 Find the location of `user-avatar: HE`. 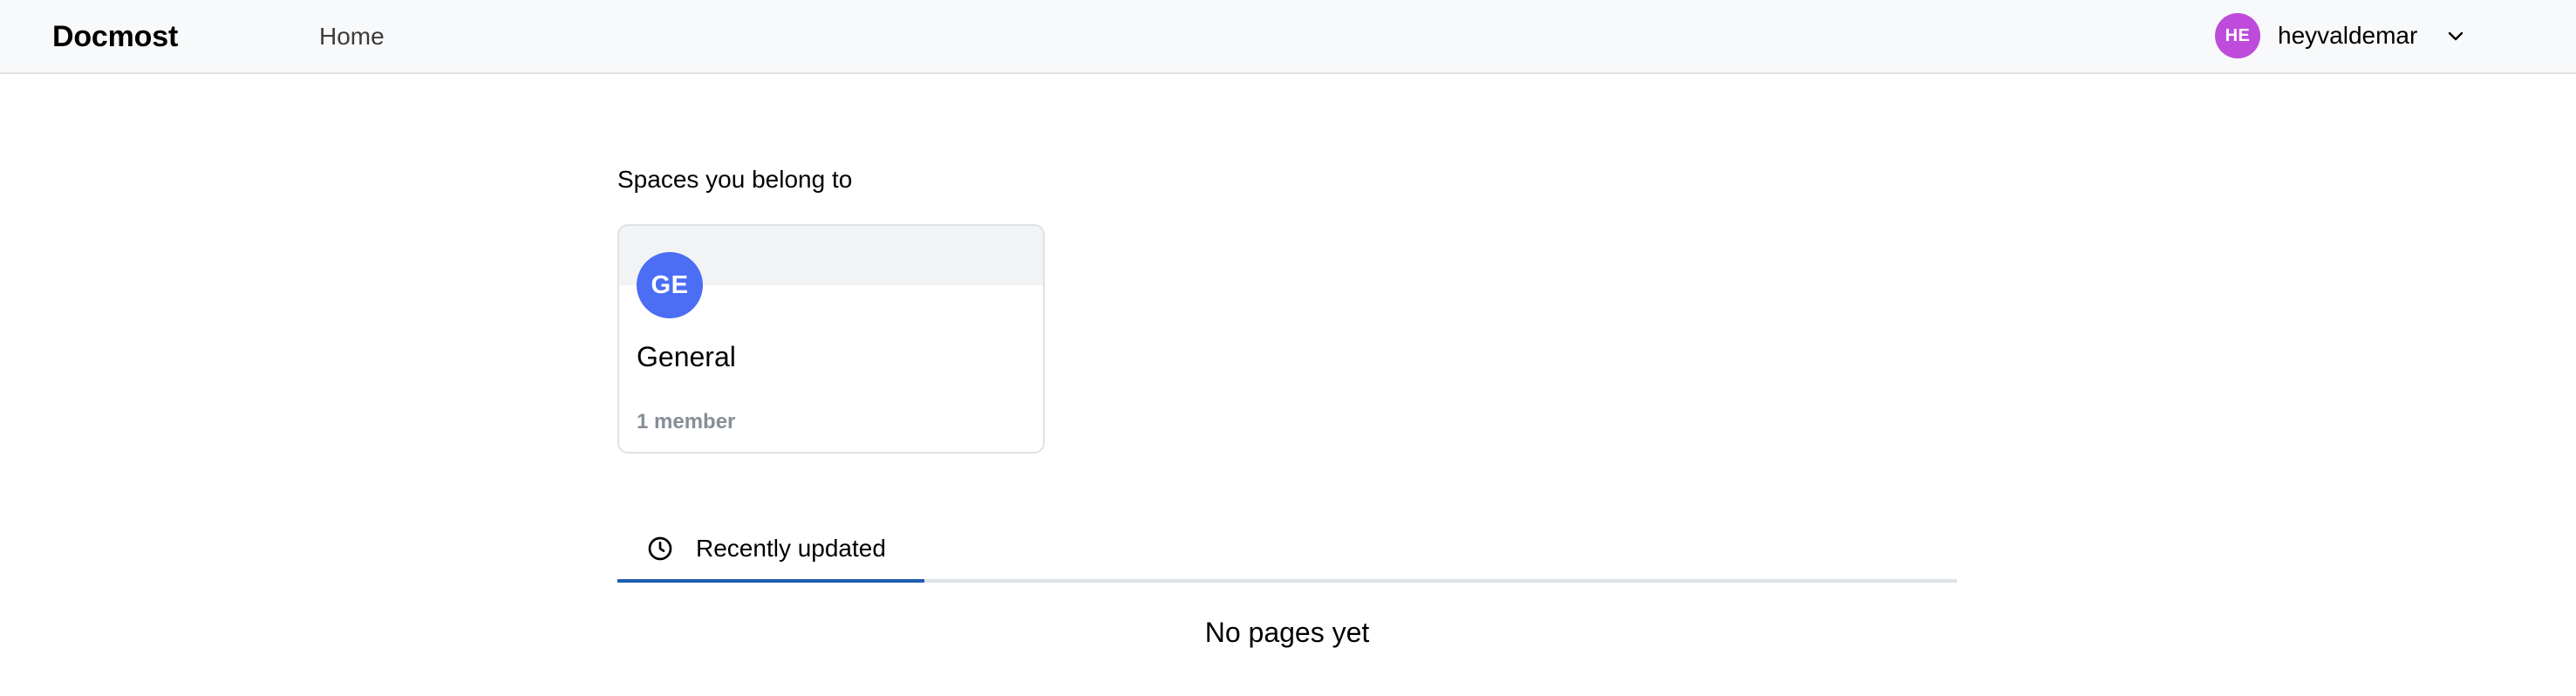

user-avatar: HE is located at coordinates (2238, 35).